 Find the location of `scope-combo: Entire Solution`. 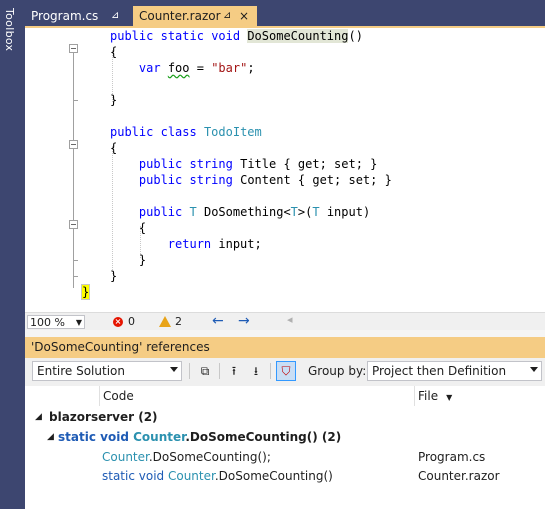

scope-combo: Entire Solution is located at coordinates (107, 371).